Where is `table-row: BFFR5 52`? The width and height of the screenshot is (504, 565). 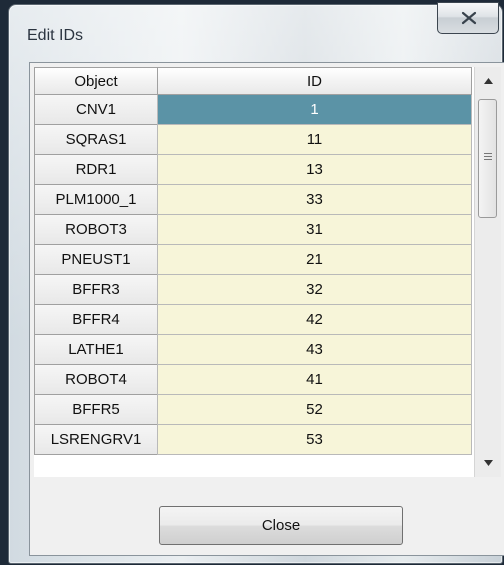 table-row: BFFR5 52 is located at coordinates (253, 410).